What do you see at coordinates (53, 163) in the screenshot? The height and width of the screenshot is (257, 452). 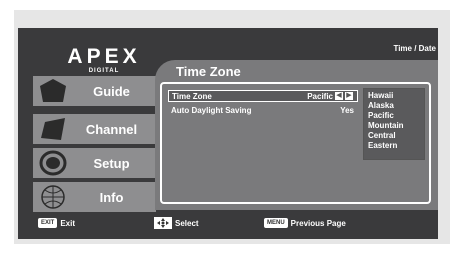 I see `ring-icon` at bounding box center [53, 163].